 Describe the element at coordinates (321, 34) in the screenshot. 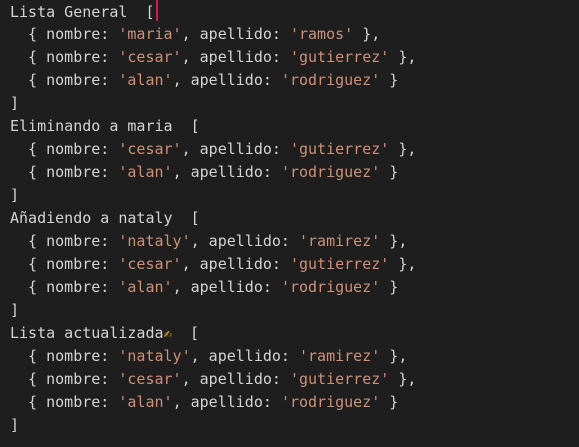

I see `apellido-value: 'ramos'` at that location.